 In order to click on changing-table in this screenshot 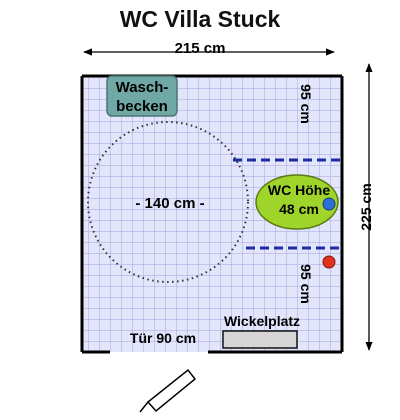, I will do `click(260, 339)`.